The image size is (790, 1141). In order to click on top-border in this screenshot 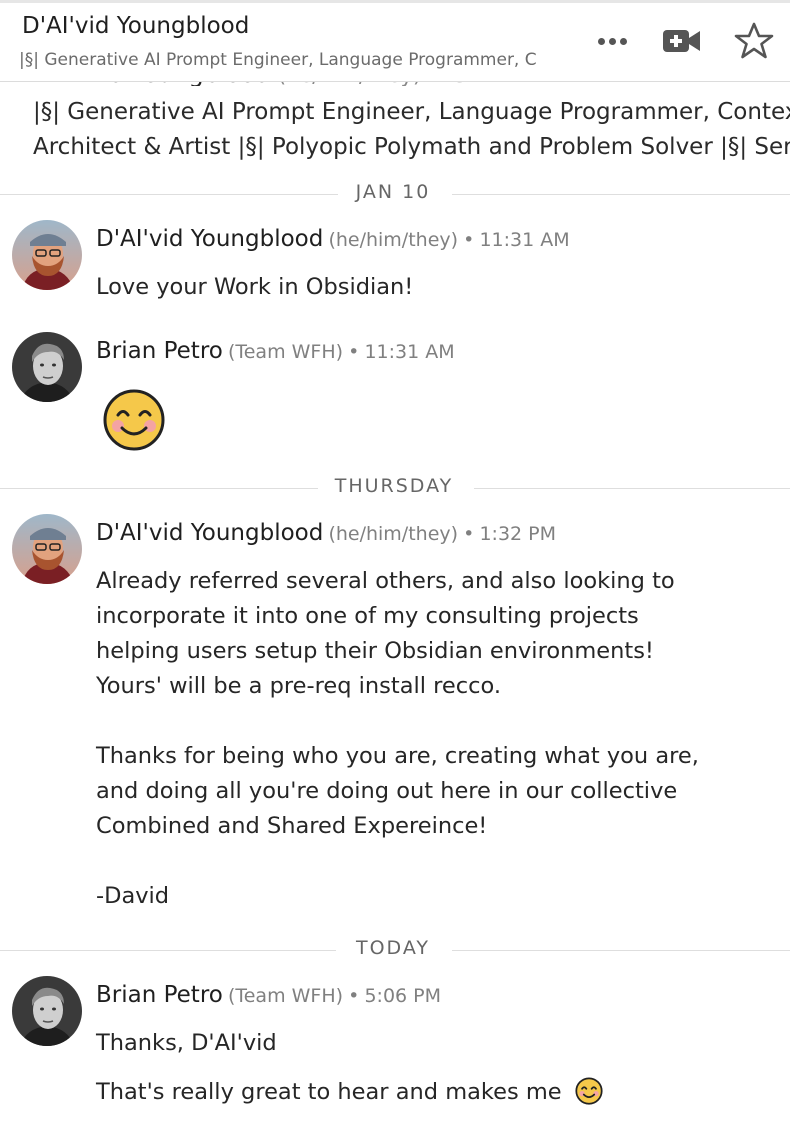, I will do `click(395, 1)`.